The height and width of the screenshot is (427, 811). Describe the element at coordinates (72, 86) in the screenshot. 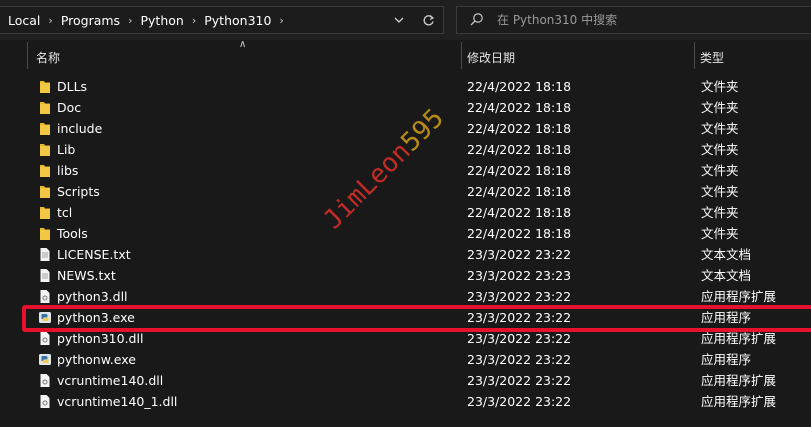

I see `file-name: DLLs` at that location.